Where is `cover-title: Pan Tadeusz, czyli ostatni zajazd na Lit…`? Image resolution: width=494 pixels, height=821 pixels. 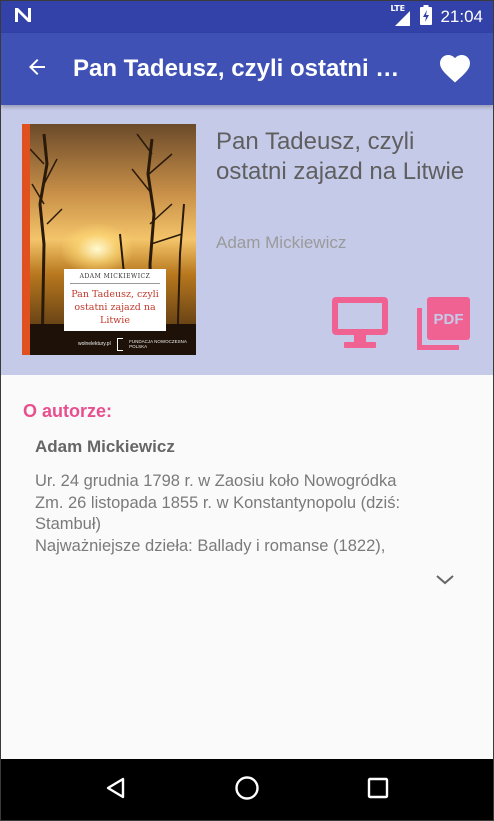 cover-title: Pan Tadeusz, czyli ostatni zajazd na Lit… is located at coordinates (115, 307).